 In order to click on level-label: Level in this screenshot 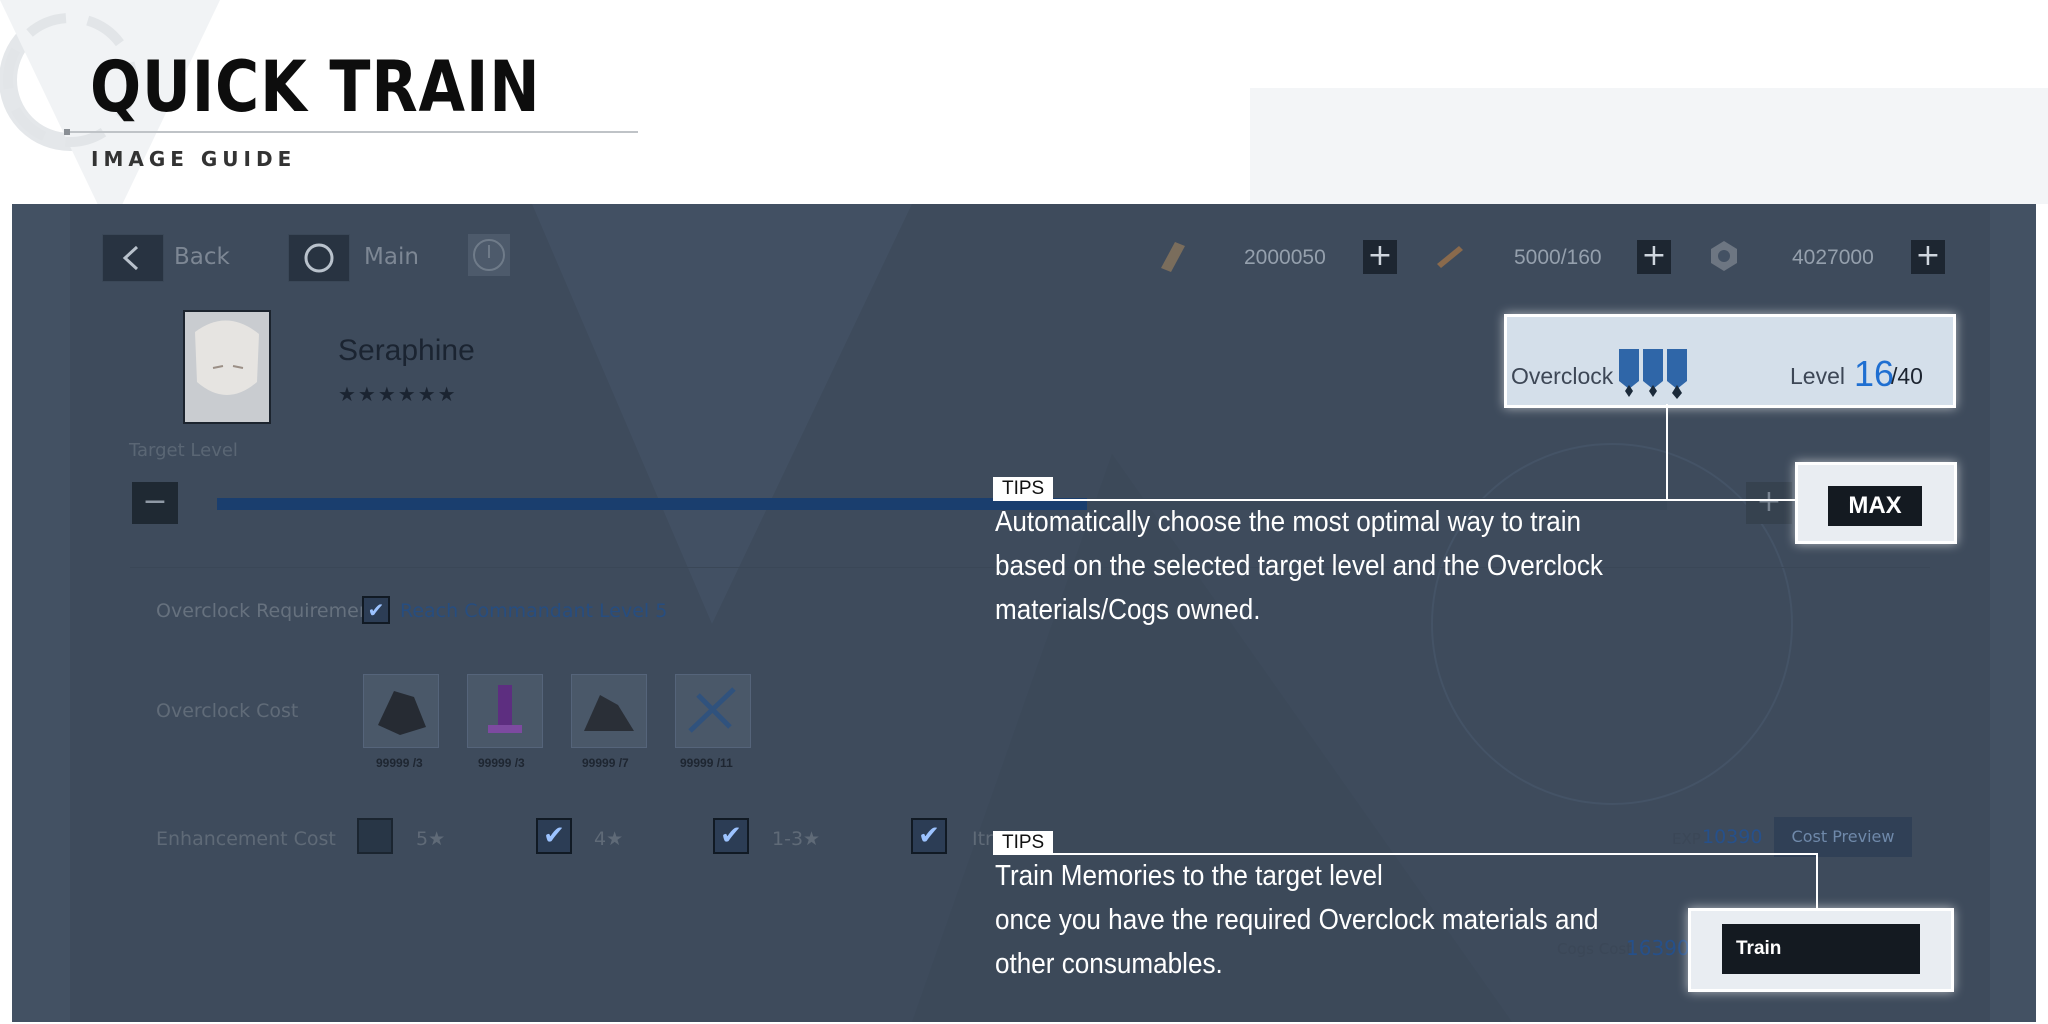, I will do `click(1817, 376)`.